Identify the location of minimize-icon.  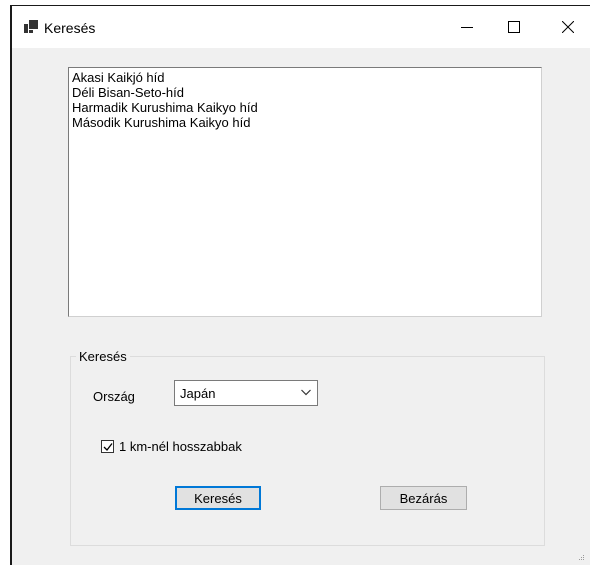
(467, 27).